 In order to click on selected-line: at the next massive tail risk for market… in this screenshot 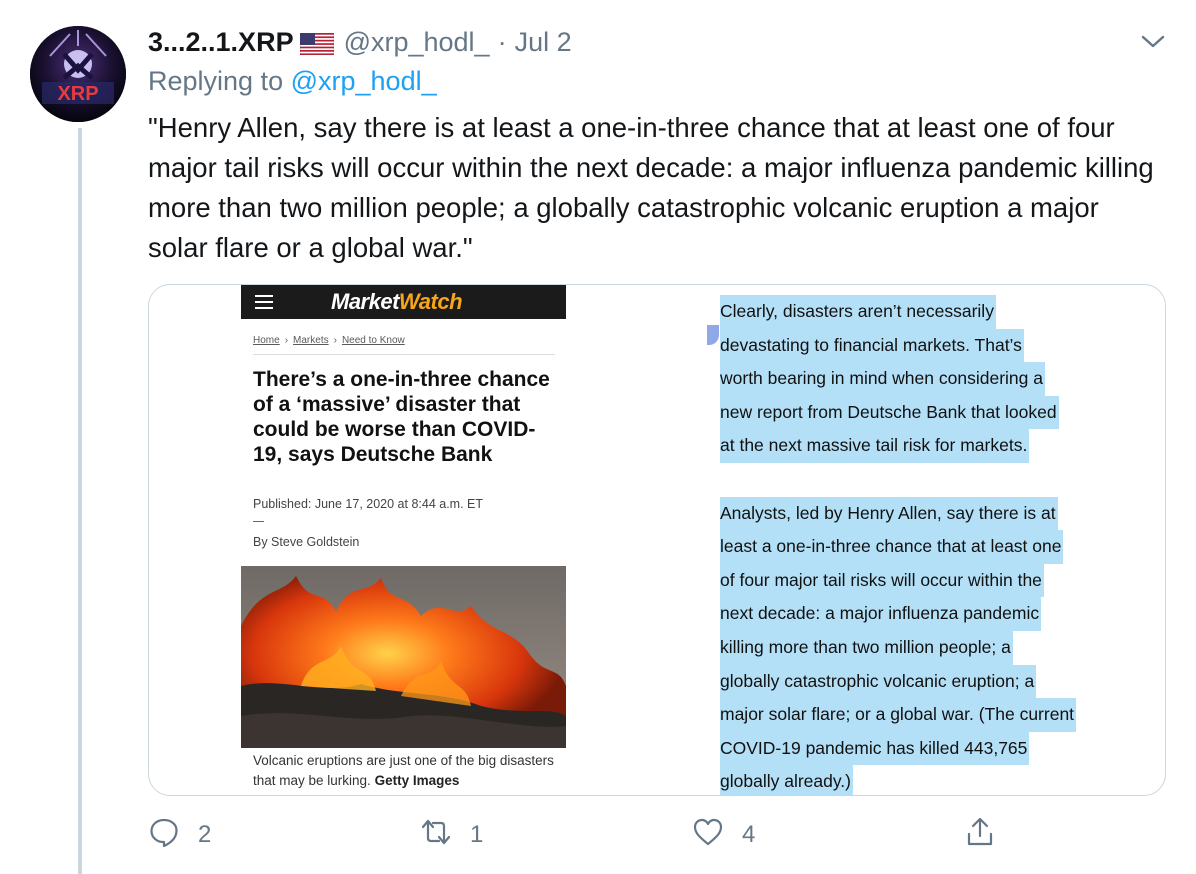, I will do `click(875, 446)`.